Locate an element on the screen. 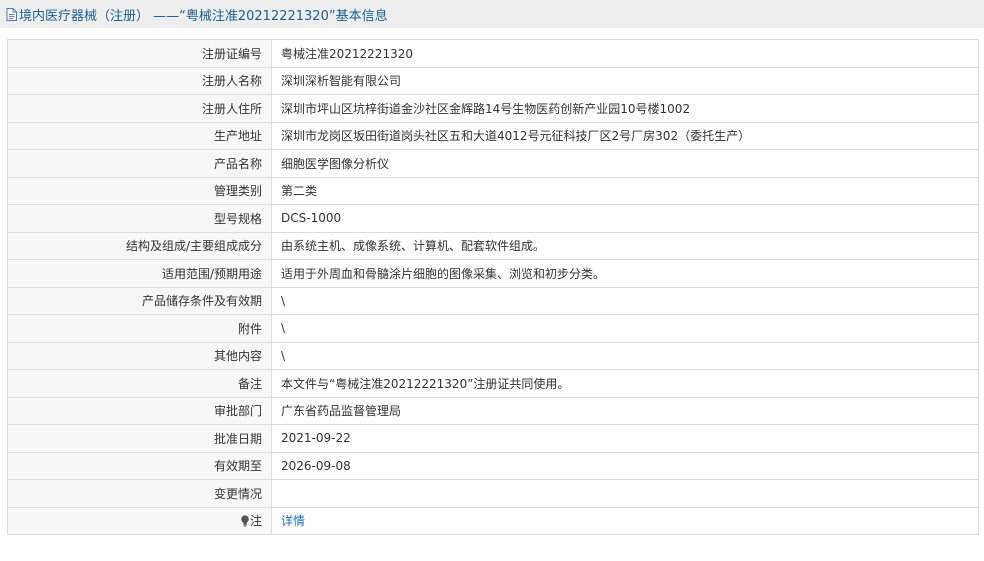 The height and width of the screenshot is (561, 984). table-row: 批准日期 2021-09-22 is located at coordinates (493, 438).